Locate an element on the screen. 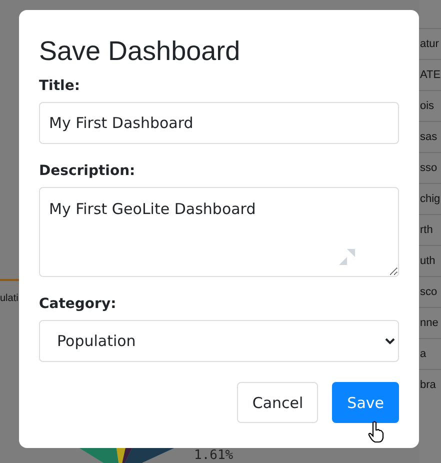 The width and height of the screenshot is (441, 463). chart-label: 1.61% is located at coordinates (214, 455).